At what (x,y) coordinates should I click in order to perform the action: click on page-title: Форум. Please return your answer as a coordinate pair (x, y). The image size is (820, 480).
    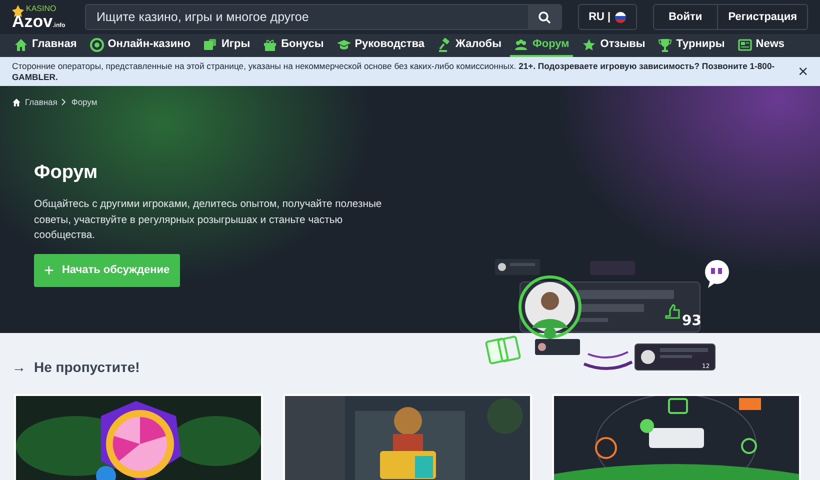
    Looking at the image, I should click on (66, 172).